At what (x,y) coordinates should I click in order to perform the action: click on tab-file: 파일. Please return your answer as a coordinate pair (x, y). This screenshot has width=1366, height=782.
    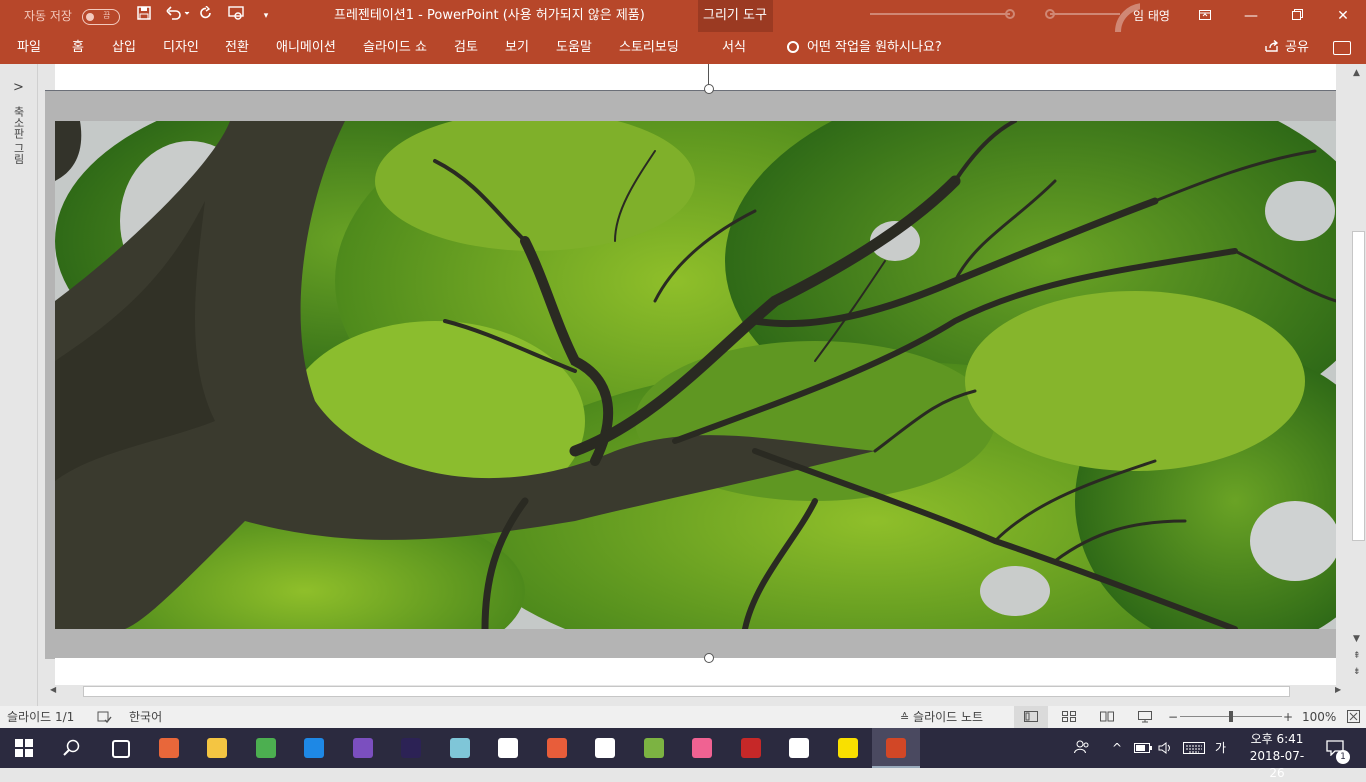
    Looking at the image, I should click on (29, 48).